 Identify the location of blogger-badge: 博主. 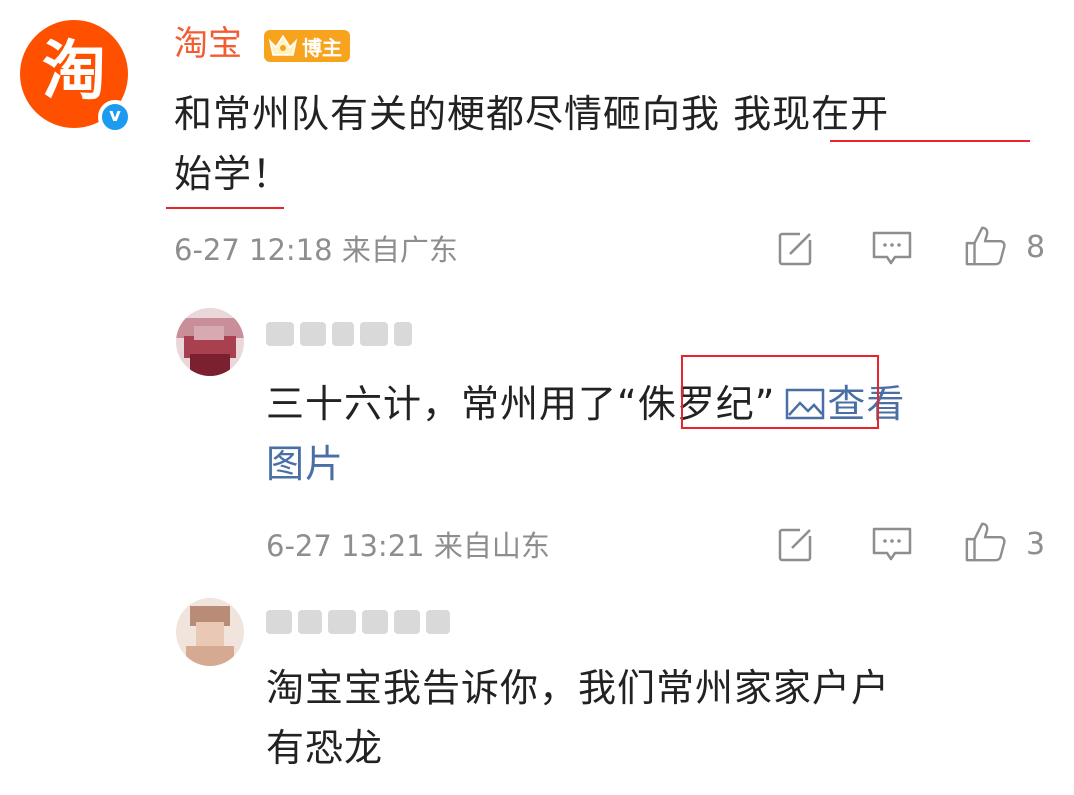
(307, 46).